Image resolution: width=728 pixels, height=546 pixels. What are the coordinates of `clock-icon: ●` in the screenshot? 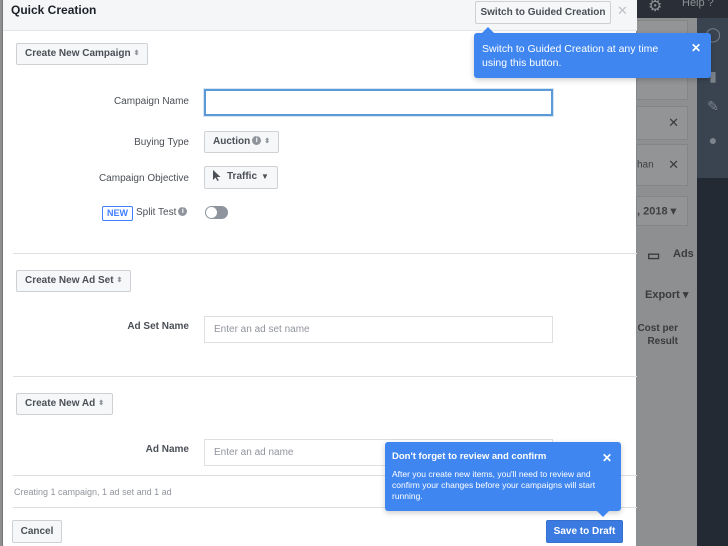 It's located at (713, 140).